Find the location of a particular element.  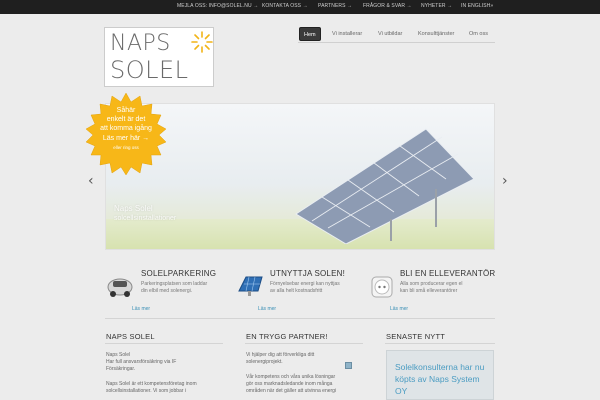

column-1-text-5: solcellsinstallationer. Vi som jobbar i is located at coordinates (146, 391).